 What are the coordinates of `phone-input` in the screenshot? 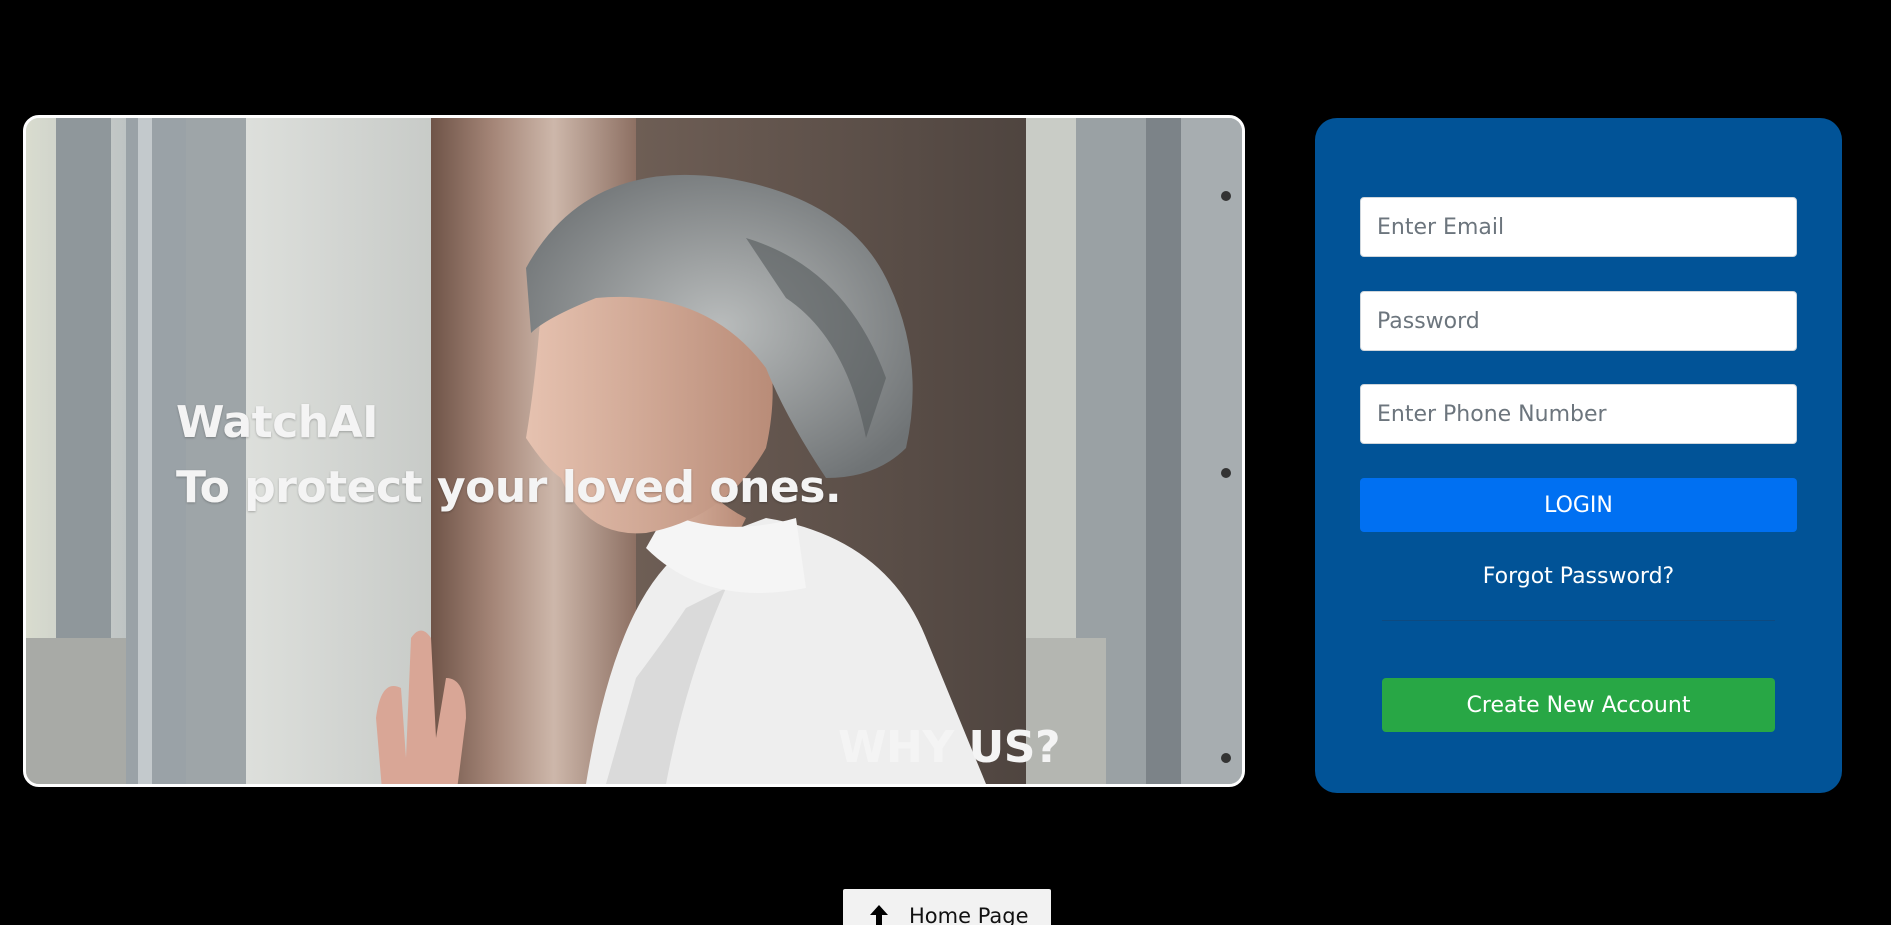 It's located at (1578, 414).